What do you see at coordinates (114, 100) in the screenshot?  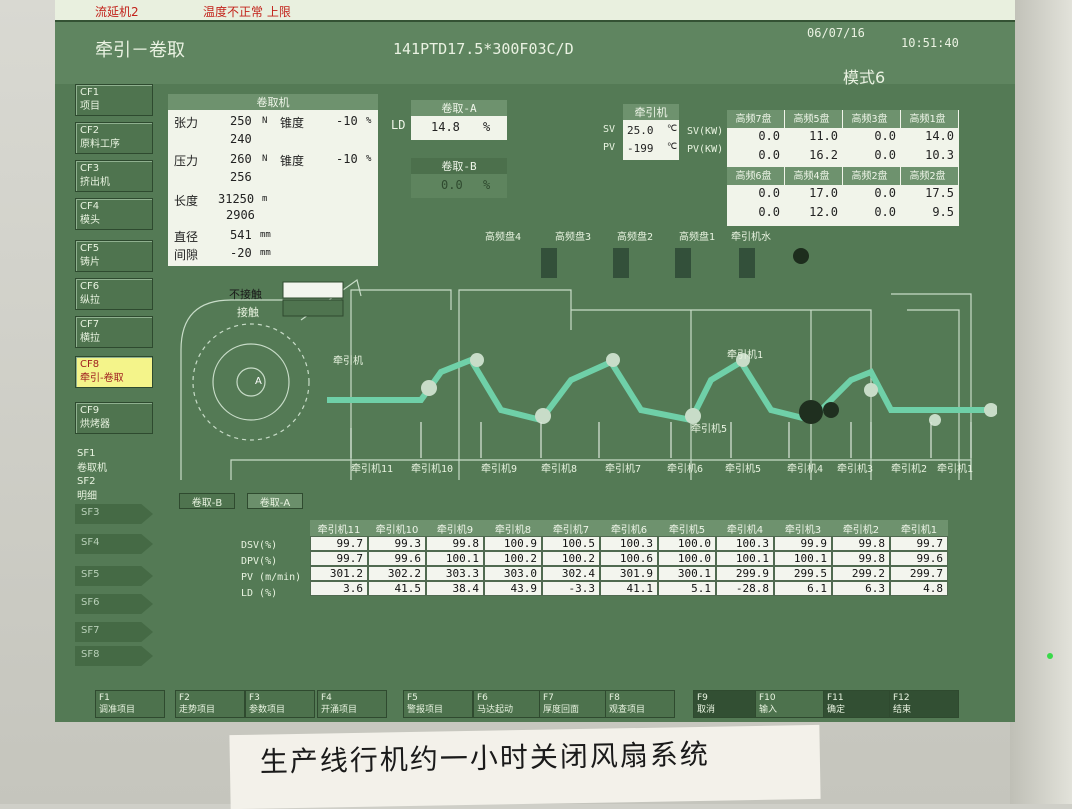 I see `sidebar-item-cf1: CF1 项目` at bounding box center [114, 100].